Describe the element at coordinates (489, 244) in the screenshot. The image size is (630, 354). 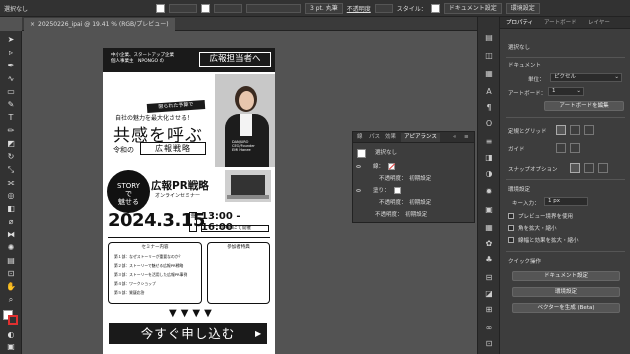
I see `brushes-icon: ✿` at that location.